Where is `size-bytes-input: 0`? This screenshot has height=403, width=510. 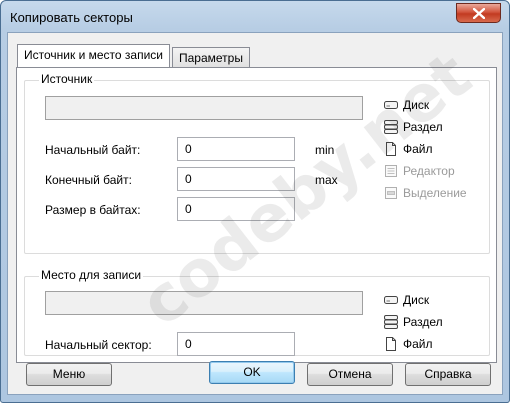
size-bytes-input: 0 is located at coordinates (236, 209).